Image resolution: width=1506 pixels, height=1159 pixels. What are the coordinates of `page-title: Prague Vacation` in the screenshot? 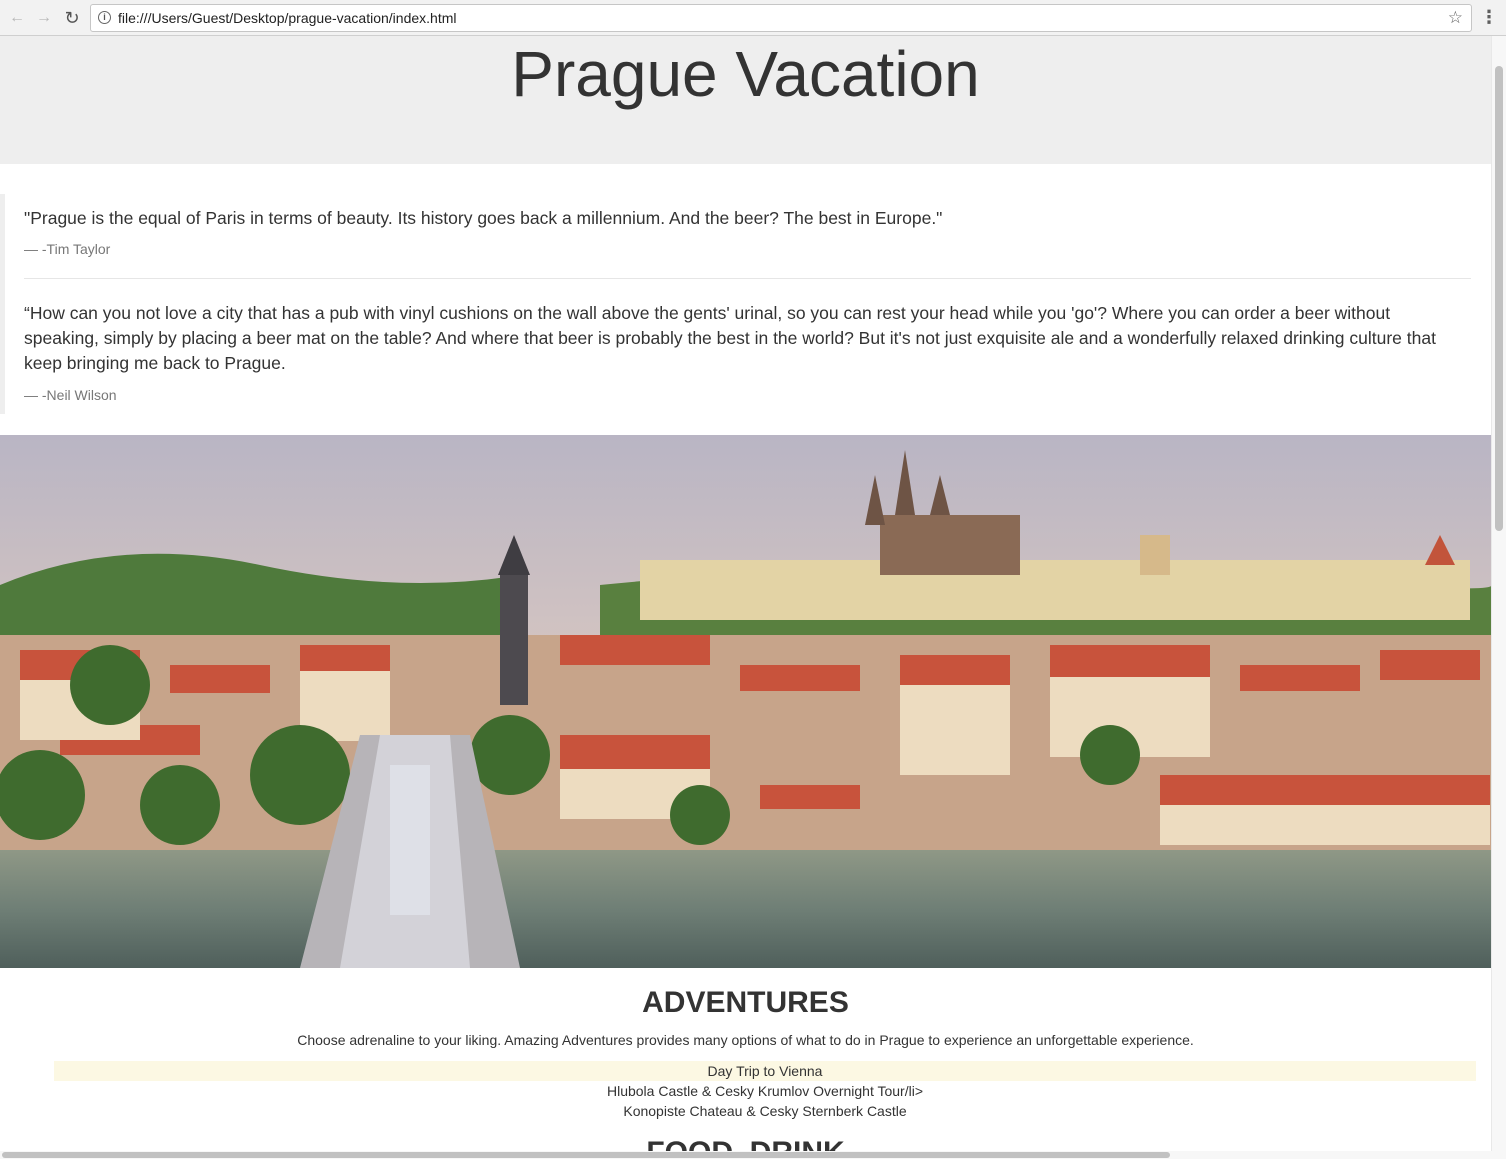 It's located at (745, 74).